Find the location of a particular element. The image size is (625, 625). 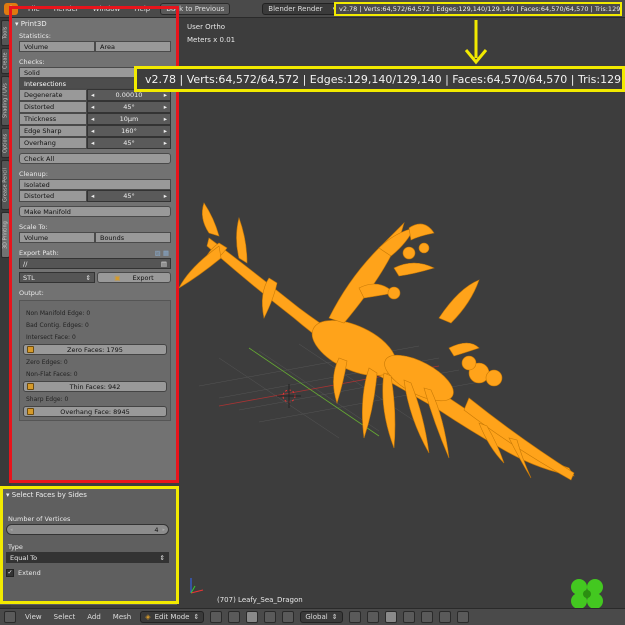

export-label: Export is located at coordinates (143, 277).